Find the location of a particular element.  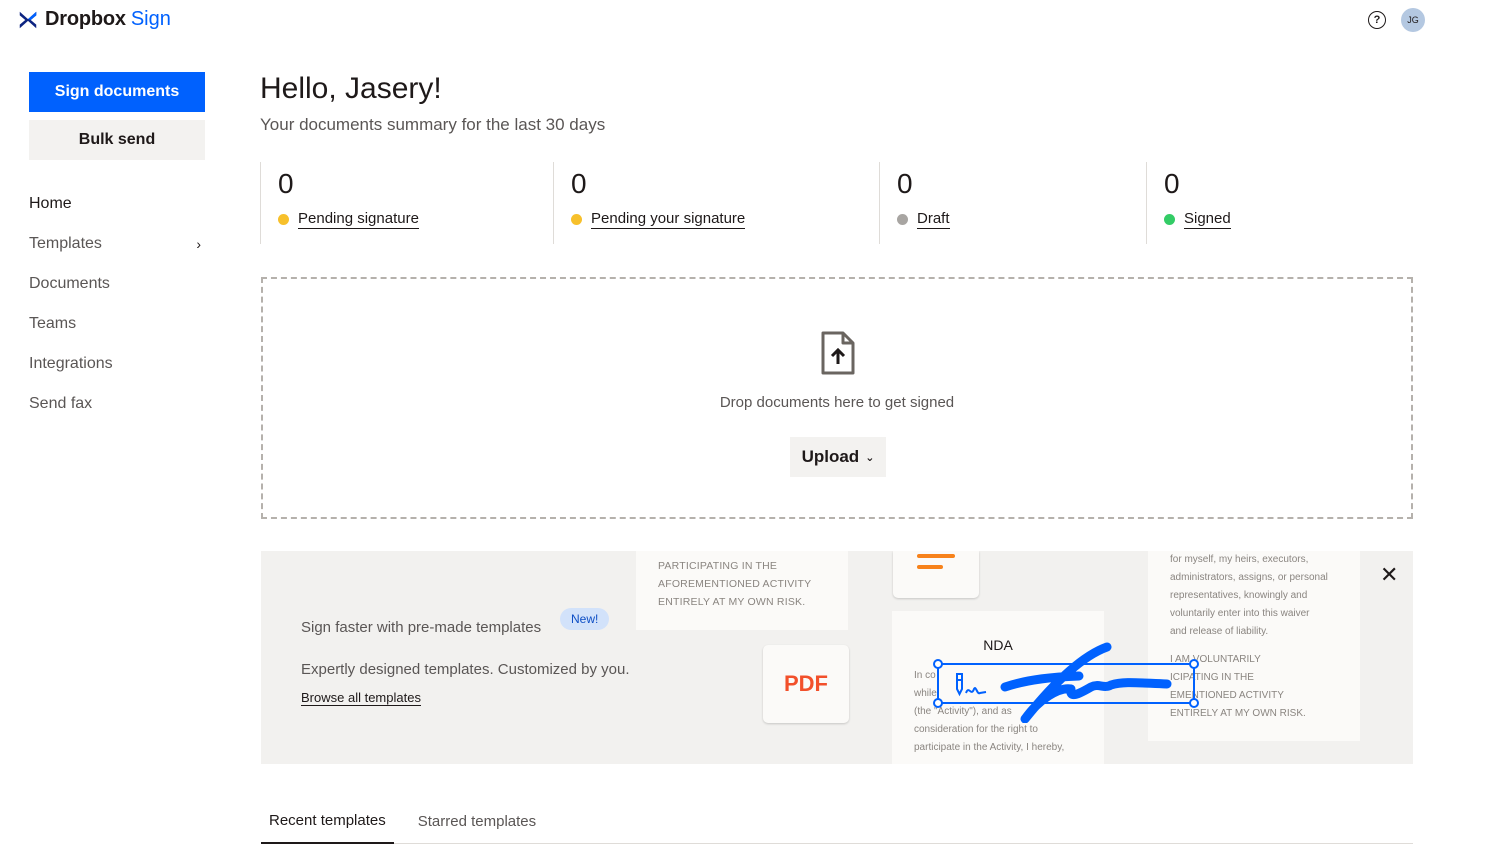

chevron-right-icon: › is located at coordinates (198, 244).